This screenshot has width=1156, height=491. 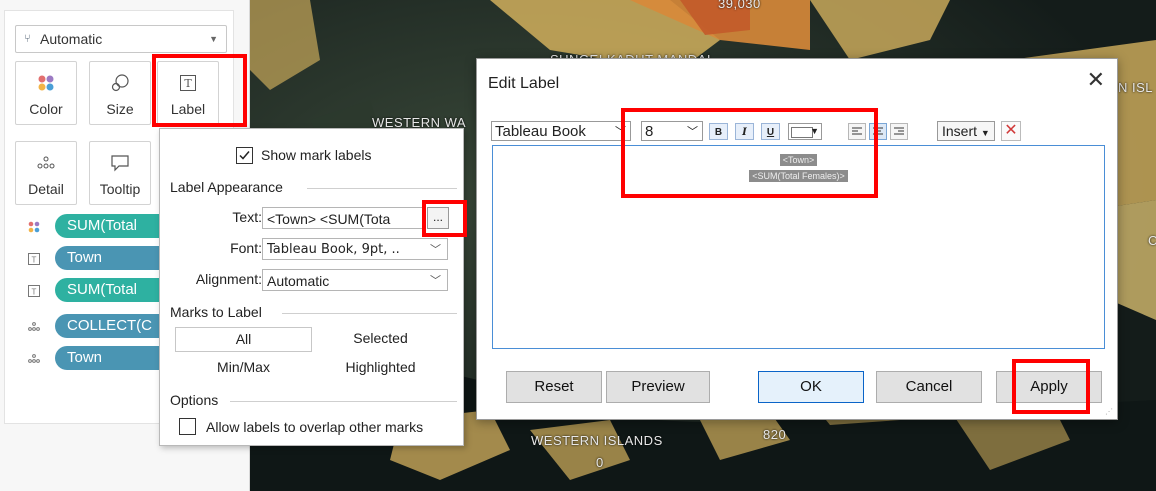 What do you see at coordinates (805, 131) in the screenshot?
I see `font-color-picker: ▼` at bounding box center [805, 131].